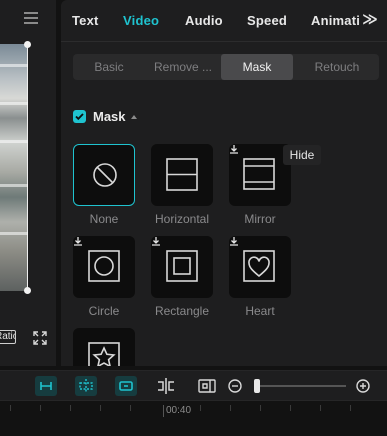 This screenshot has width=387, height=436. What do you see at coordinates (260, 311) in the screenshot?
I see `mask-label-heart: Heart` at bounding box center [260, 311].